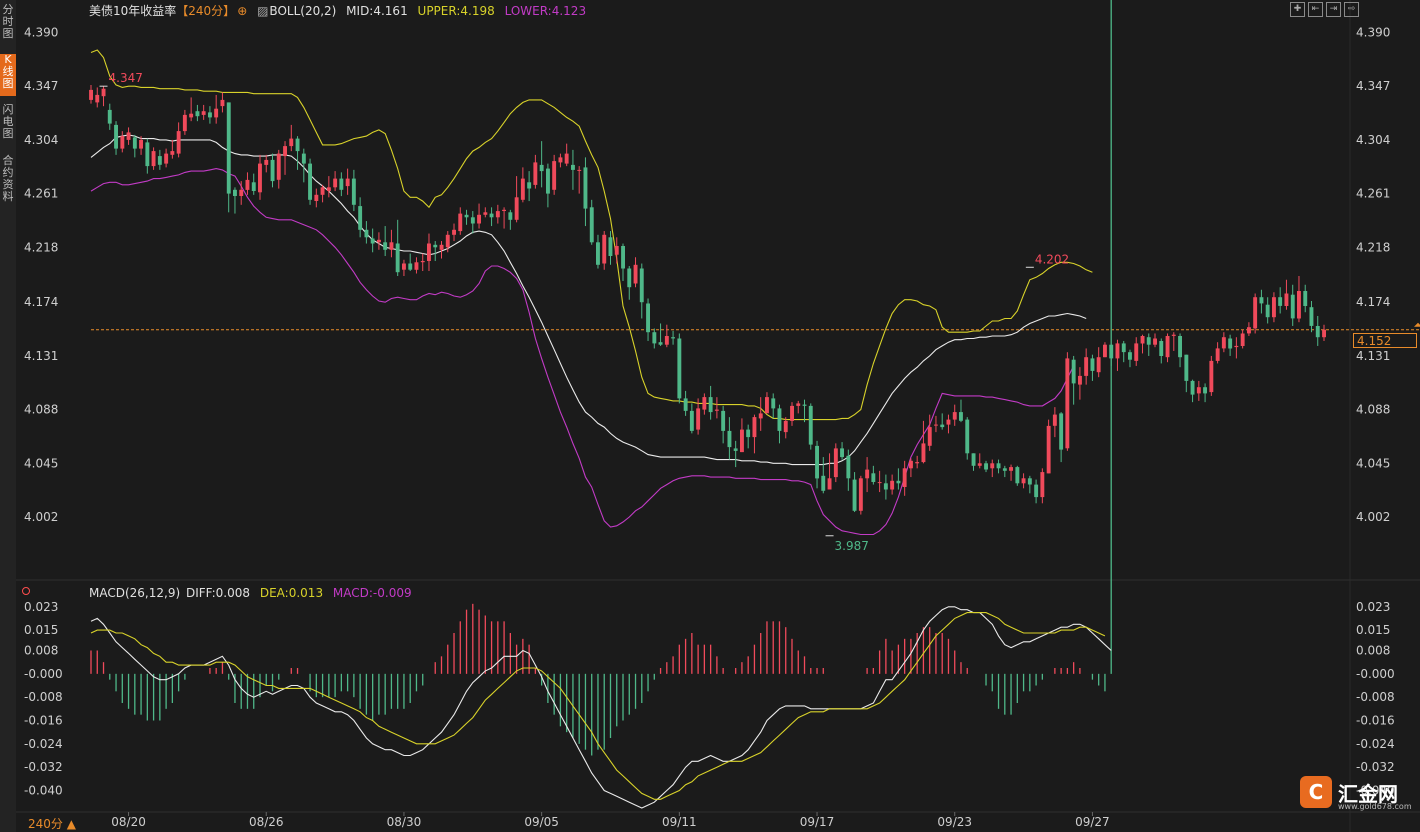 The height and width of the screenshot is (832, 1420). I want to click on x-tick-label: 09/11, so click(679, 822).